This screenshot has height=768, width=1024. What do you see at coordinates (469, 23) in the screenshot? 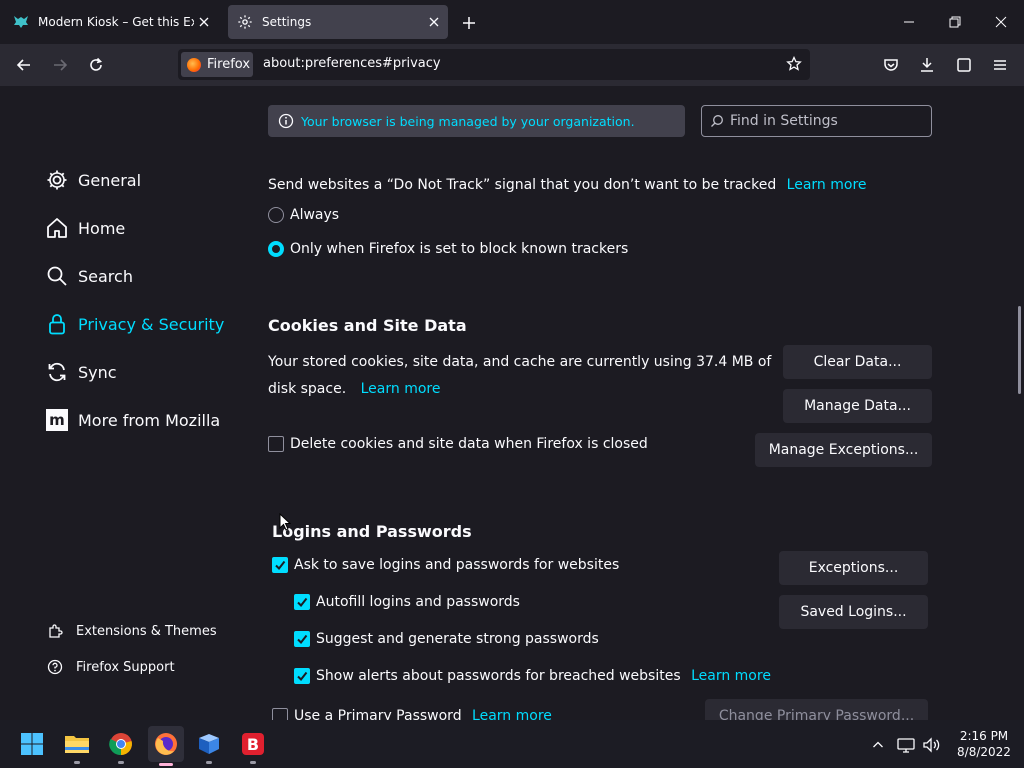
I see `new-tab-button` at bounding box center [469, 23].